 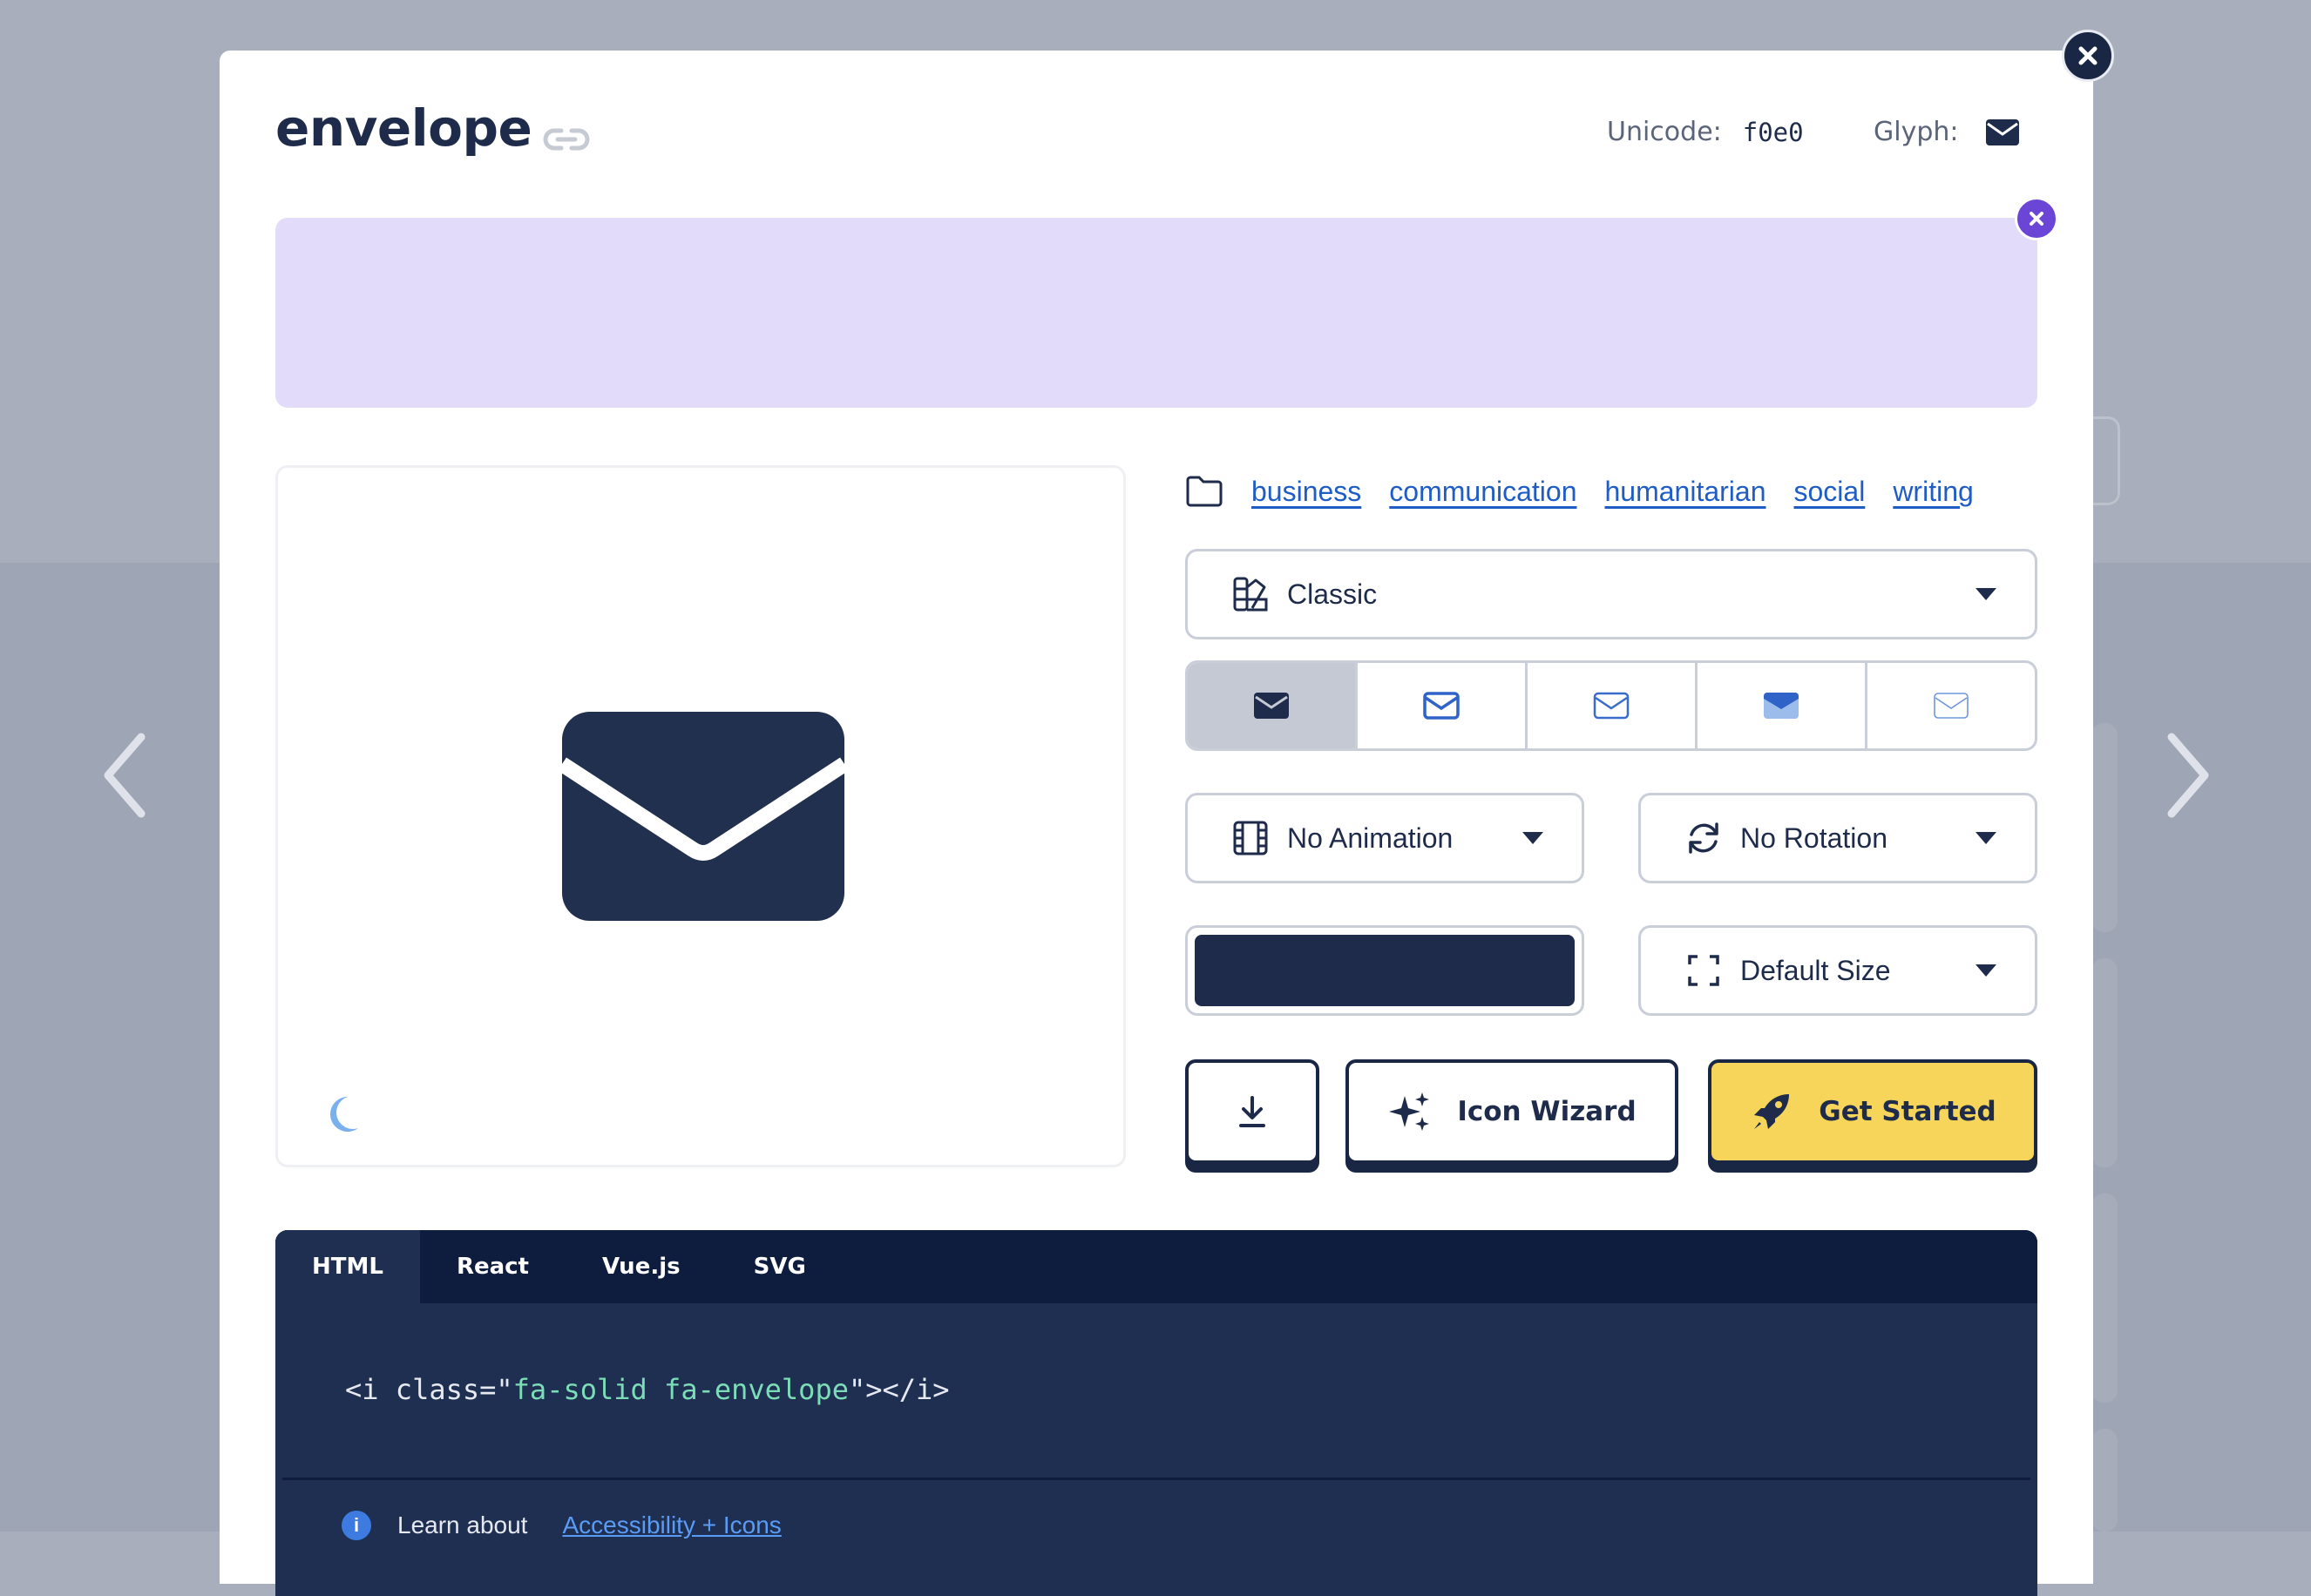 I want to click on unicode-info: Unicode: f0e0, so click(x=1705, y=132).